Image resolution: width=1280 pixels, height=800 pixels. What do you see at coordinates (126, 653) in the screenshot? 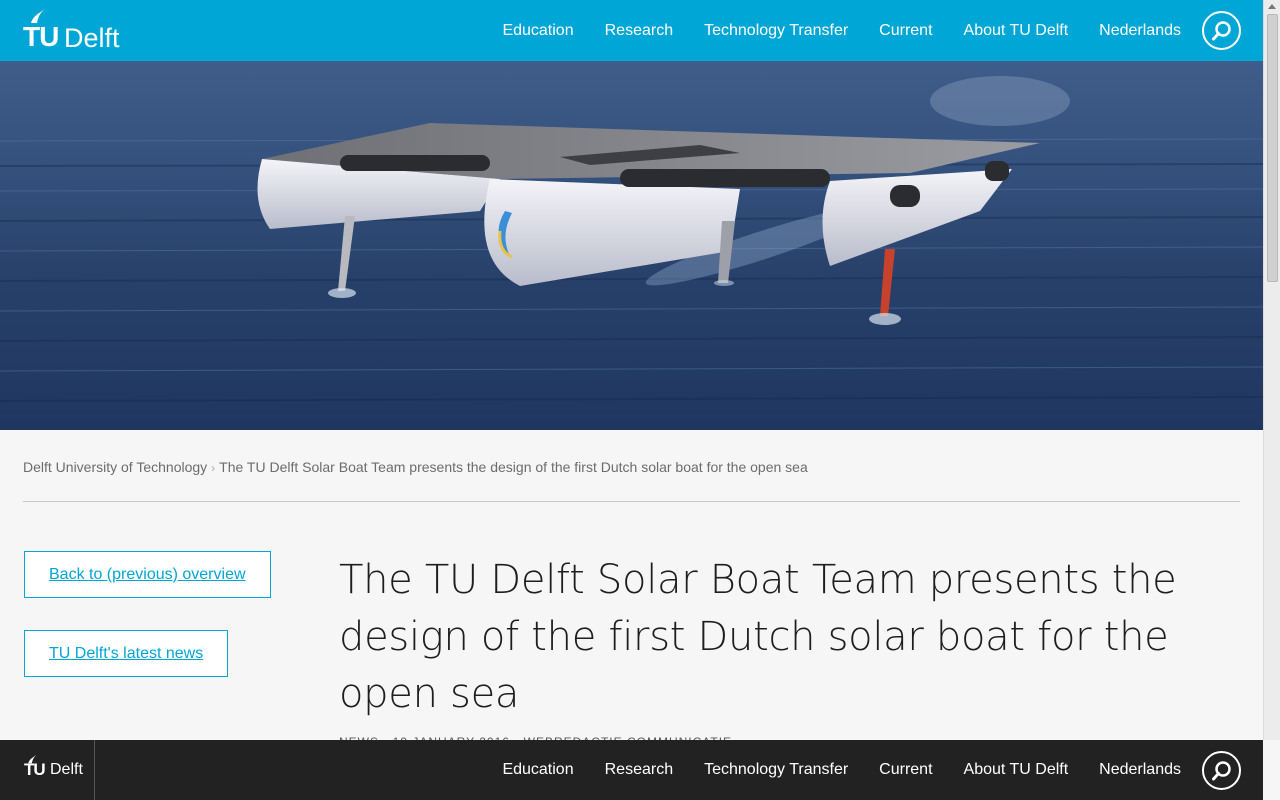
I see `latest-news-button: TU Delft's latest news` at bounding box center [126, 653].